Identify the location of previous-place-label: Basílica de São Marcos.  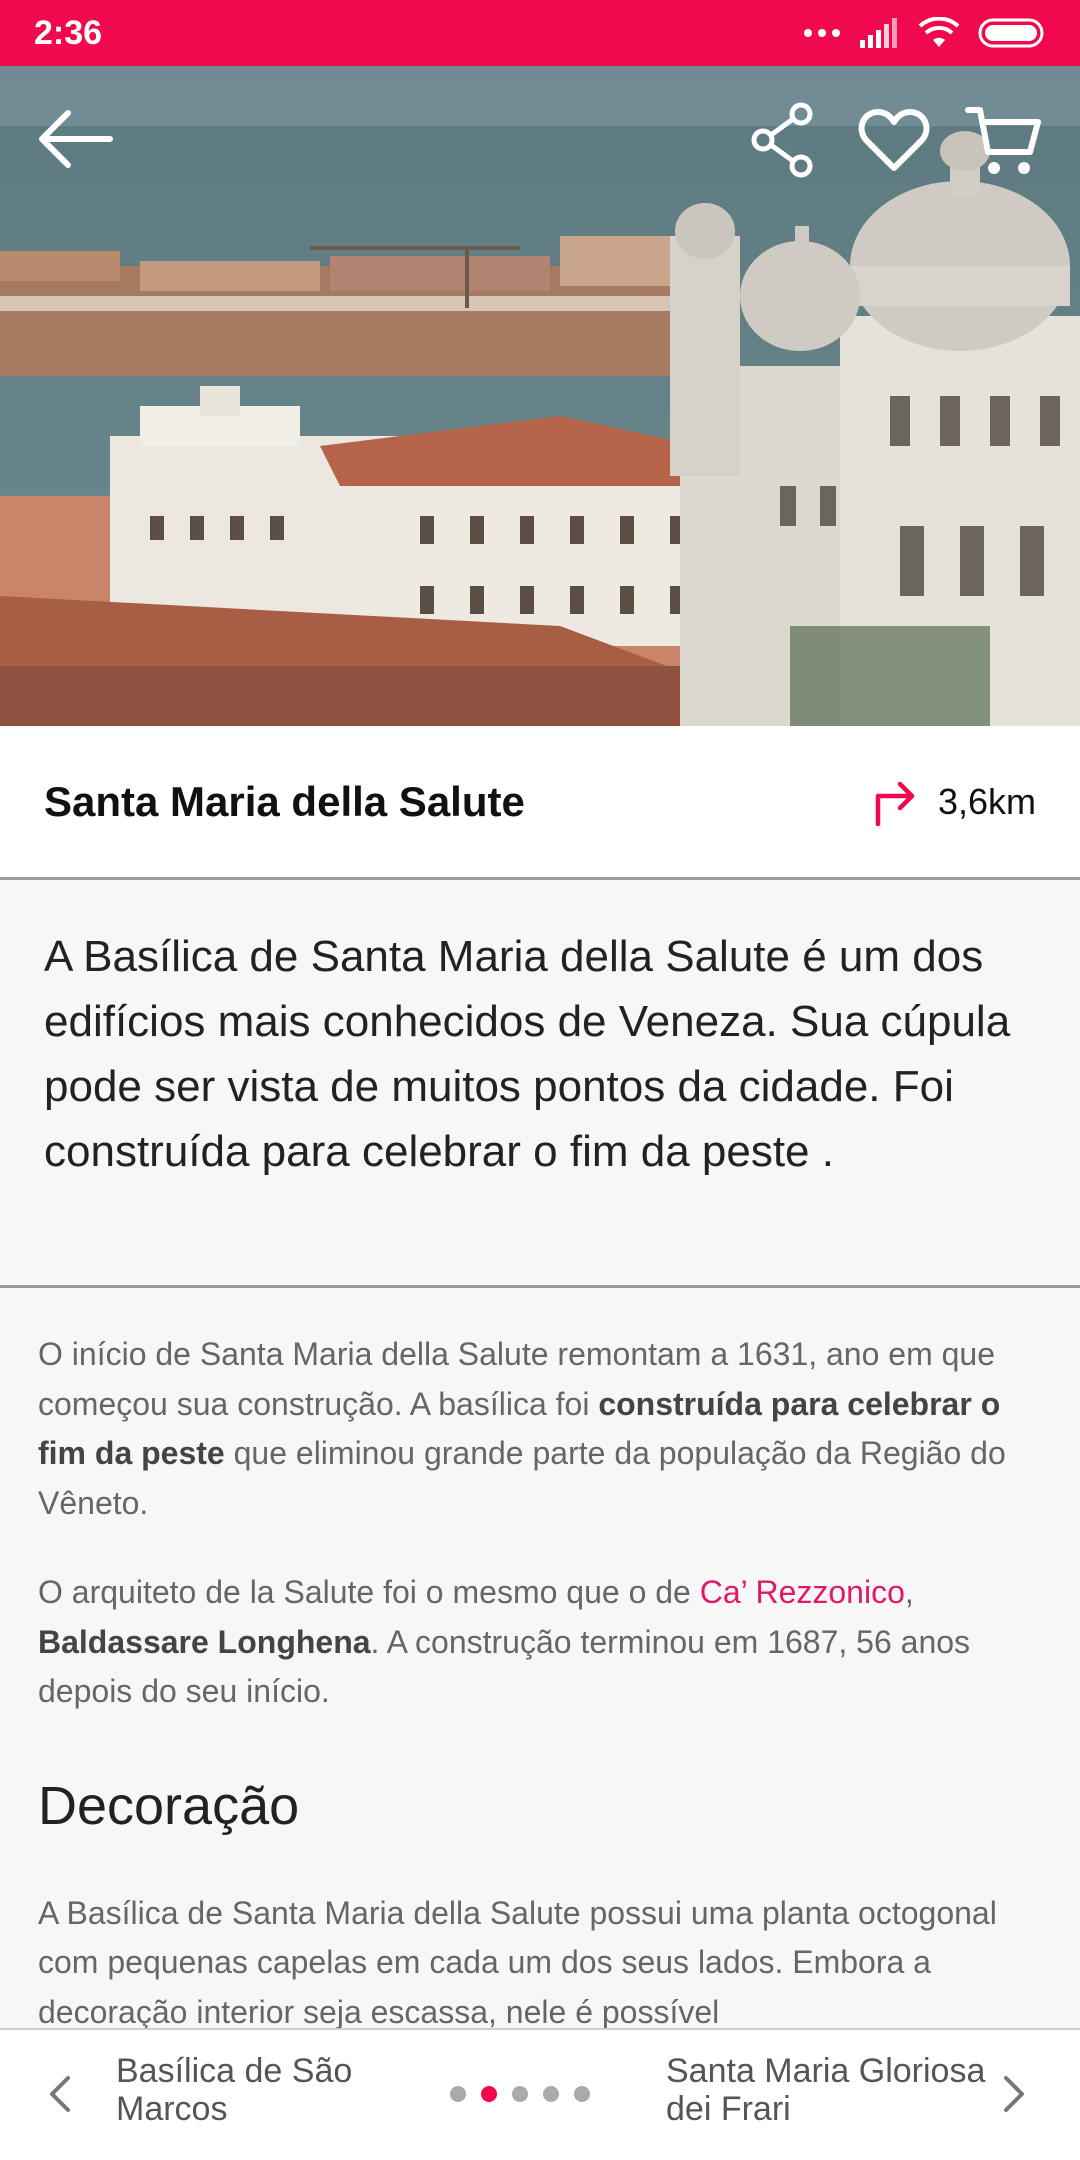
(234, 2090).